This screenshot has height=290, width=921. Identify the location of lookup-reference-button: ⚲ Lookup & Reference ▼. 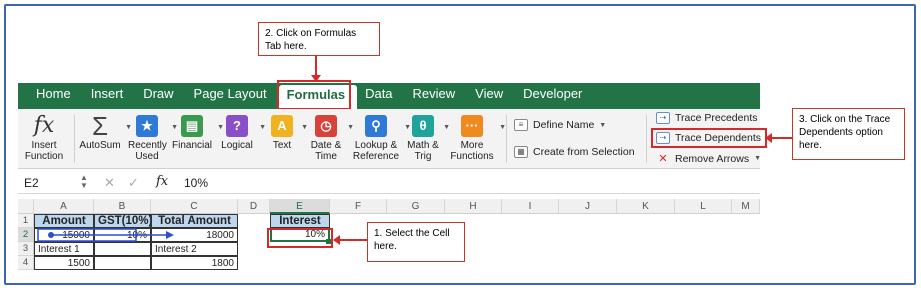
(381, 137).